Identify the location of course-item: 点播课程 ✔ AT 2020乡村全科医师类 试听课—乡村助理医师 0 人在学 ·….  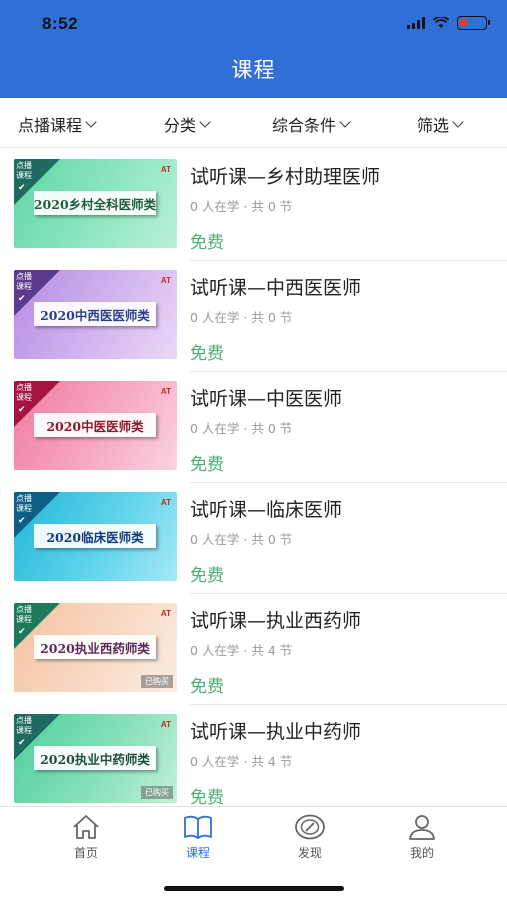
(253, 205).